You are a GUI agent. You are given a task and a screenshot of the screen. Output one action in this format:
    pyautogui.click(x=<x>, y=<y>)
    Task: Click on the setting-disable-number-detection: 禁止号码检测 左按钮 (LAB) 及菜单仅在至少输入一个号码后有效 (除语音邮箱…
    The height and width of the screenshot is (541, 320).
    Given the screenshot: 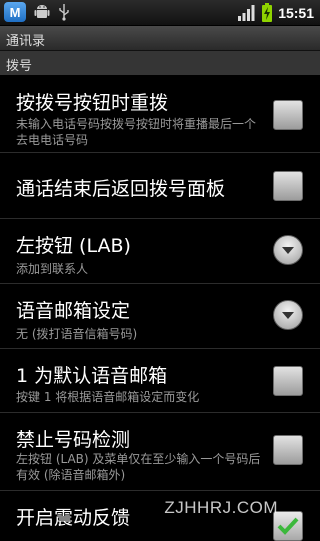 What is the action you would take?
    pyautogui.click(x=160, y=452)
    